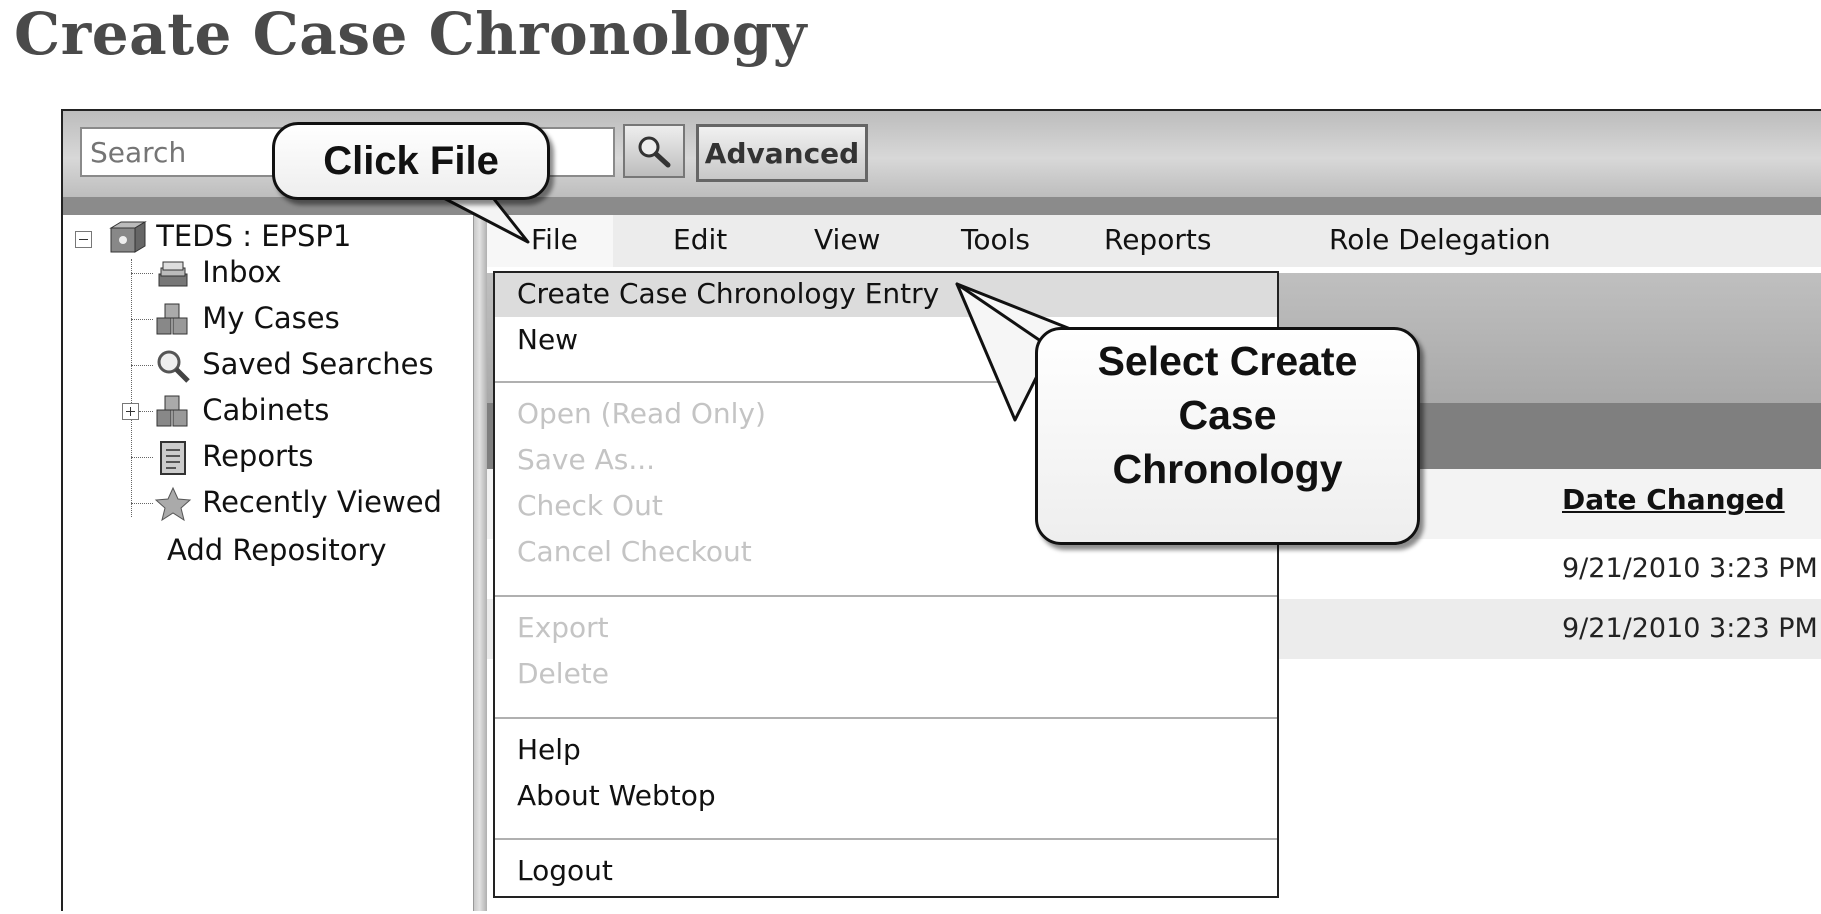 The height and width of the screenshot is (914, 1821). I want to click on tree-item-reports: Reports, so click(233, 457).